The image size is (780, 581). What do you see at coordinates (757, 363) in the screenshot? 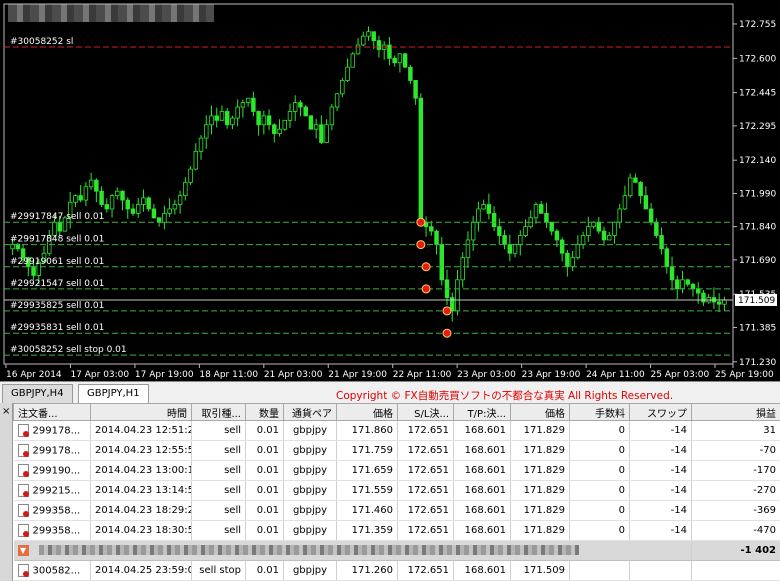
I see `price-tick-label: 171.230` at bounding box center [757, 363].